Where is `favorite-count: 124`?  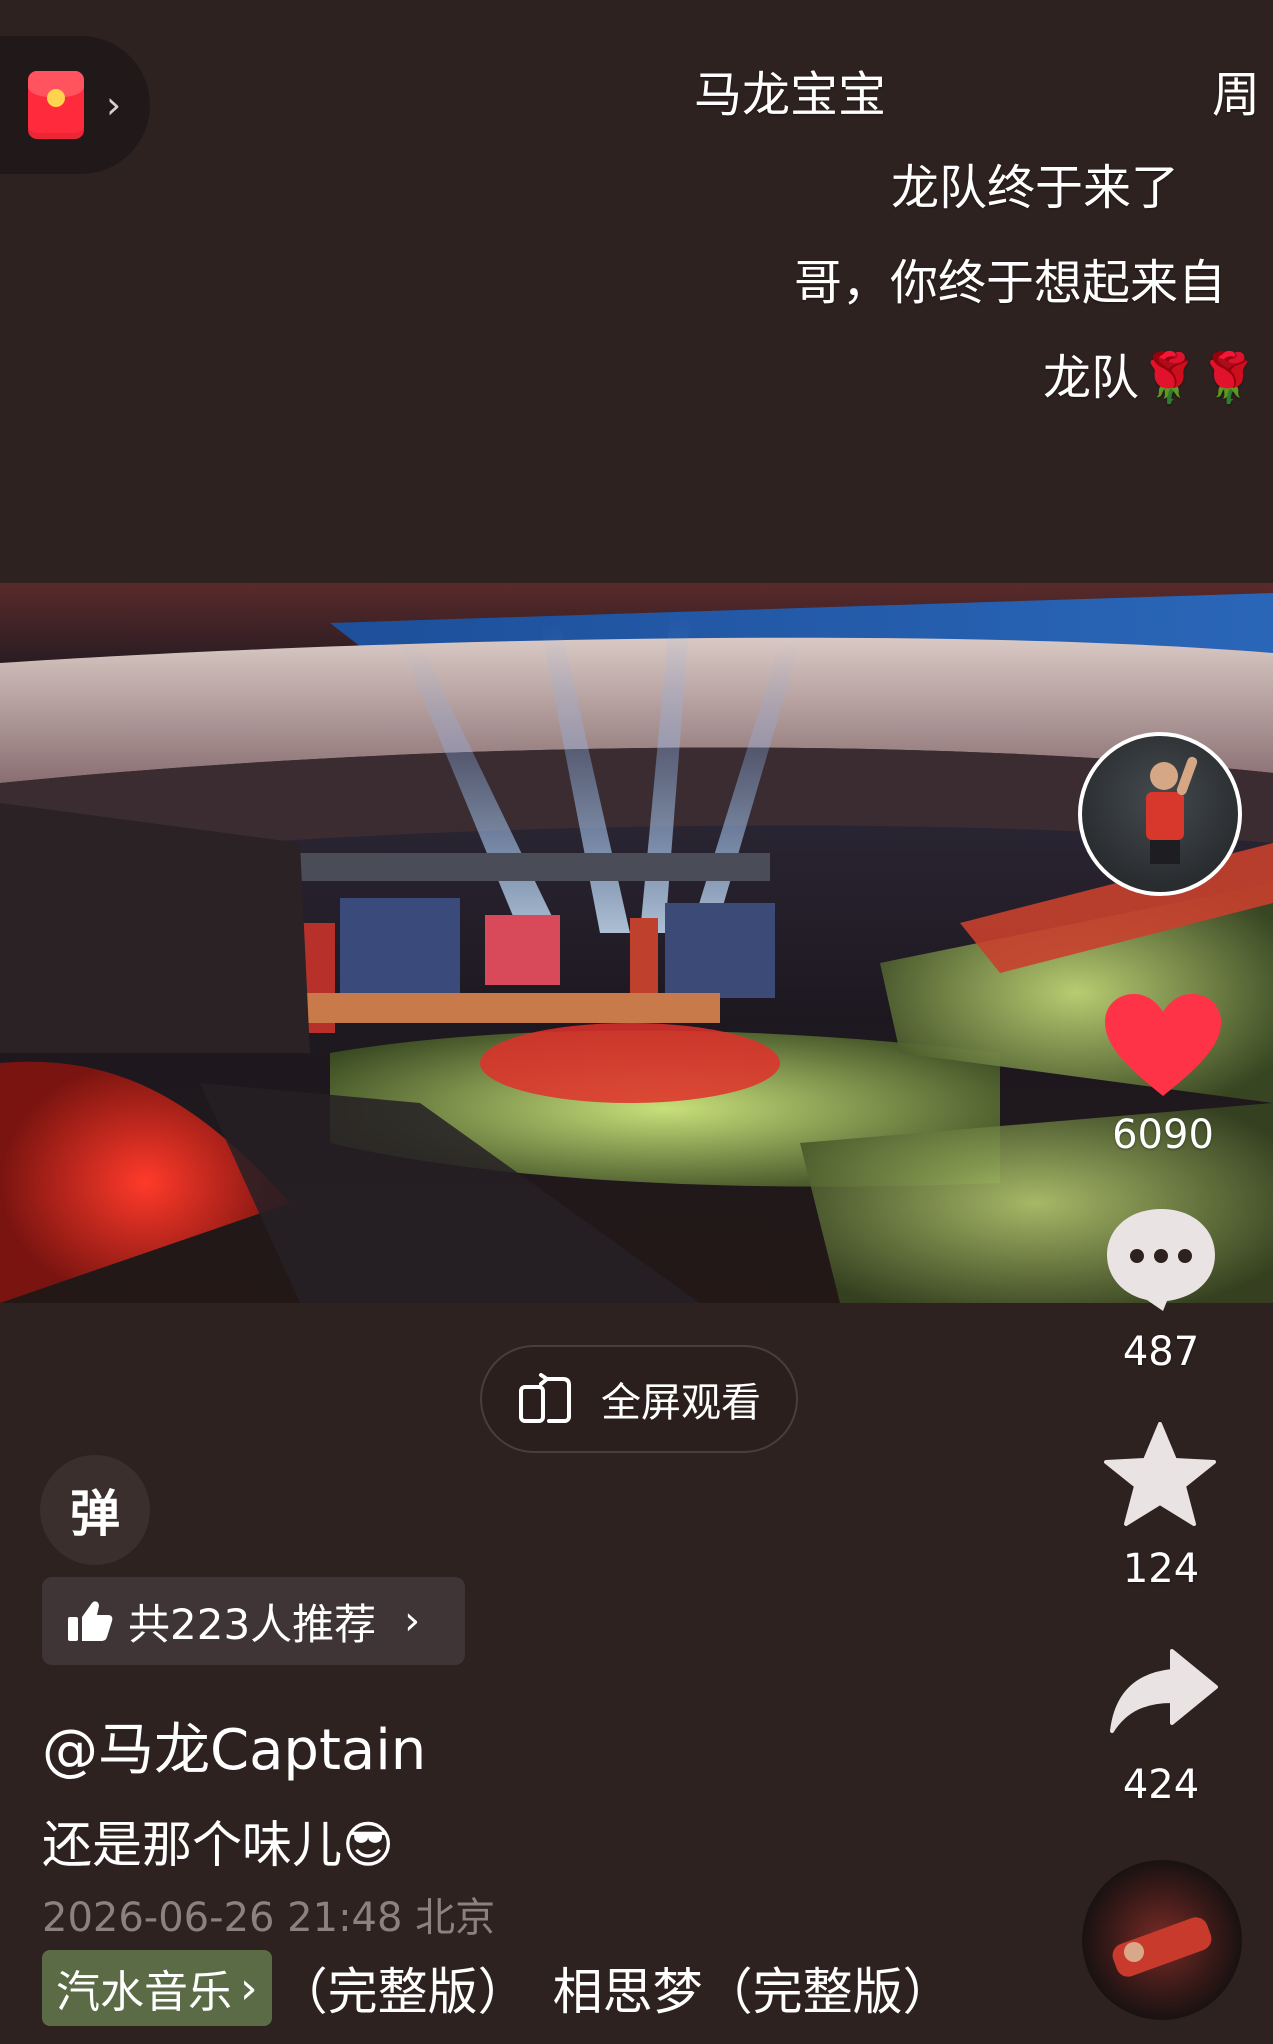
favorite-count: 124 is located at coordinates (1161, 1569).